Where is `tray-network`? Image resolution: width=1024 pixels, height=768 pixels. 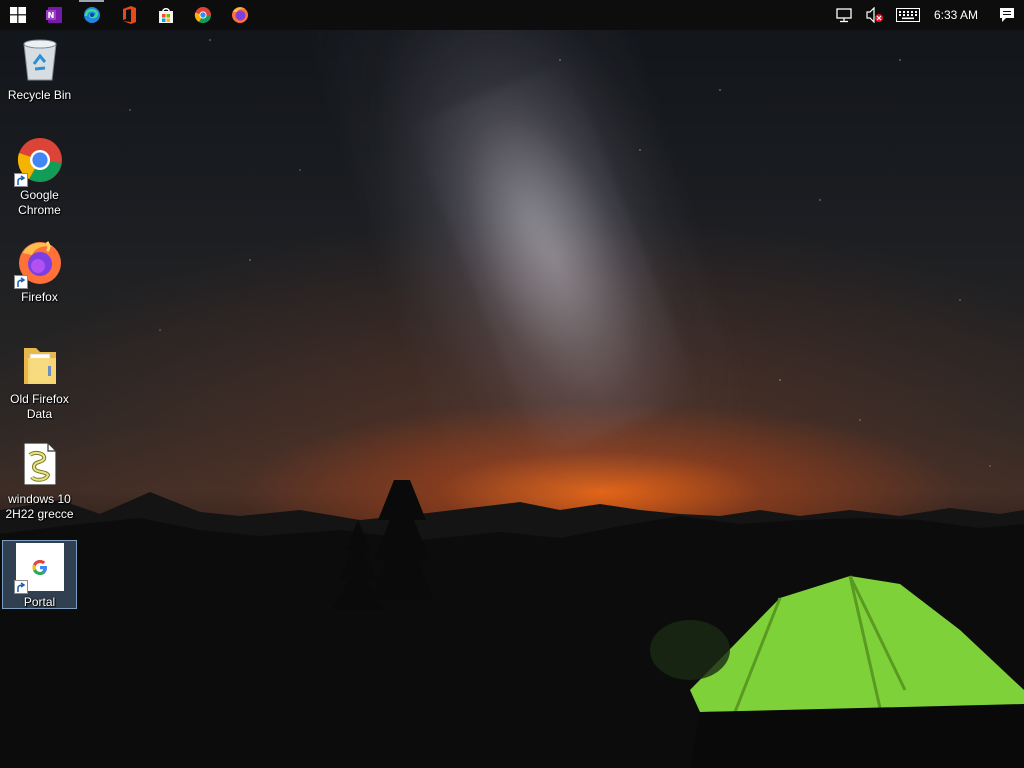
tray-network is located at coordinates (845, 15).